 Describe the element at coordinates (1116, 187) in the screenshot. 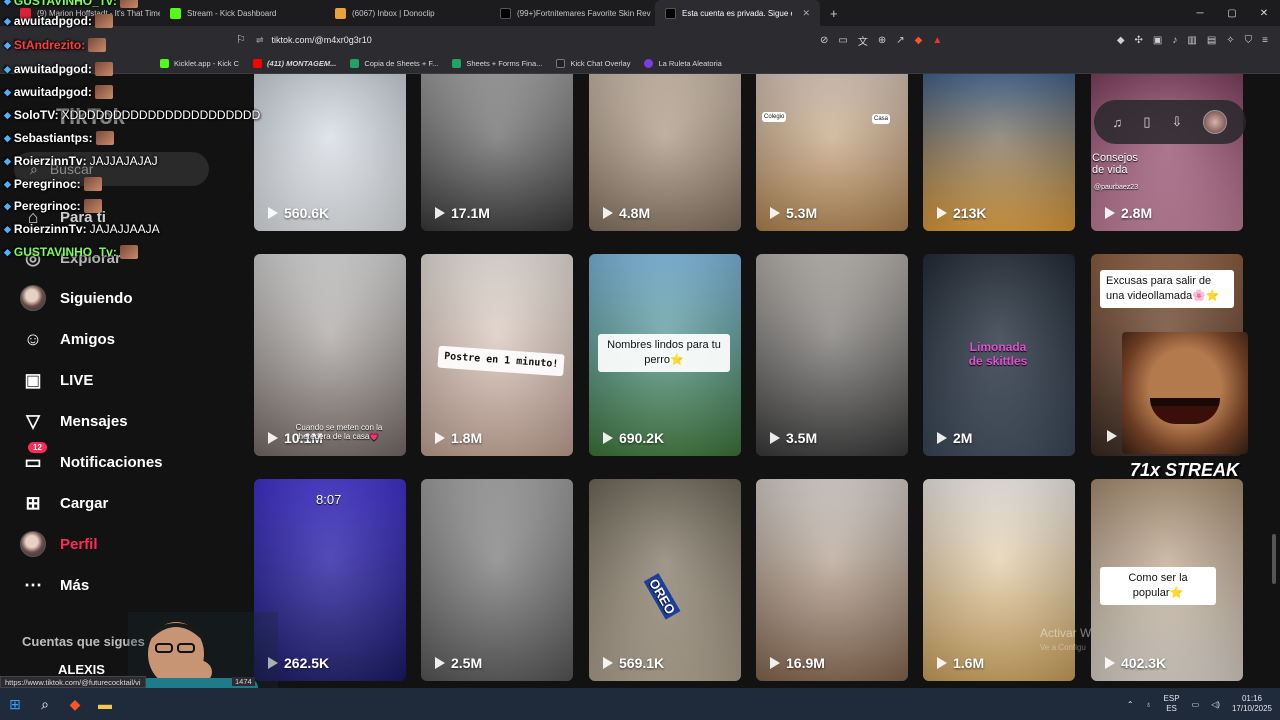

I see `caption-user: @paurbaez23` at that location.